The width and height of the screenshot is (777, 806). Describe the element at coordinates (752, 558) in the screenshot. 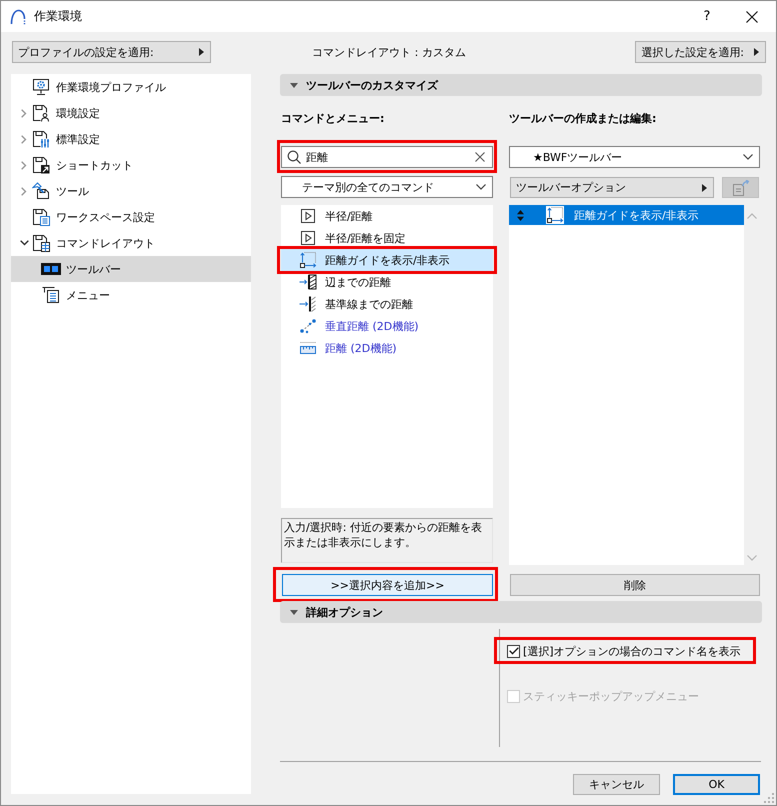

I see `scroll-down-chevron-icon` at that location.